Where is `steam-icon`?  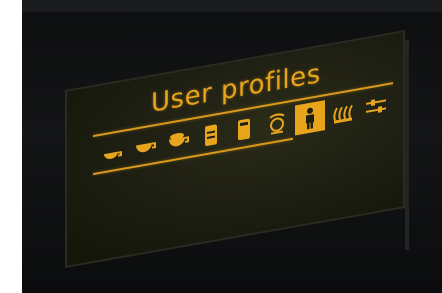
steam-icon is located at coordinates (343, 111).